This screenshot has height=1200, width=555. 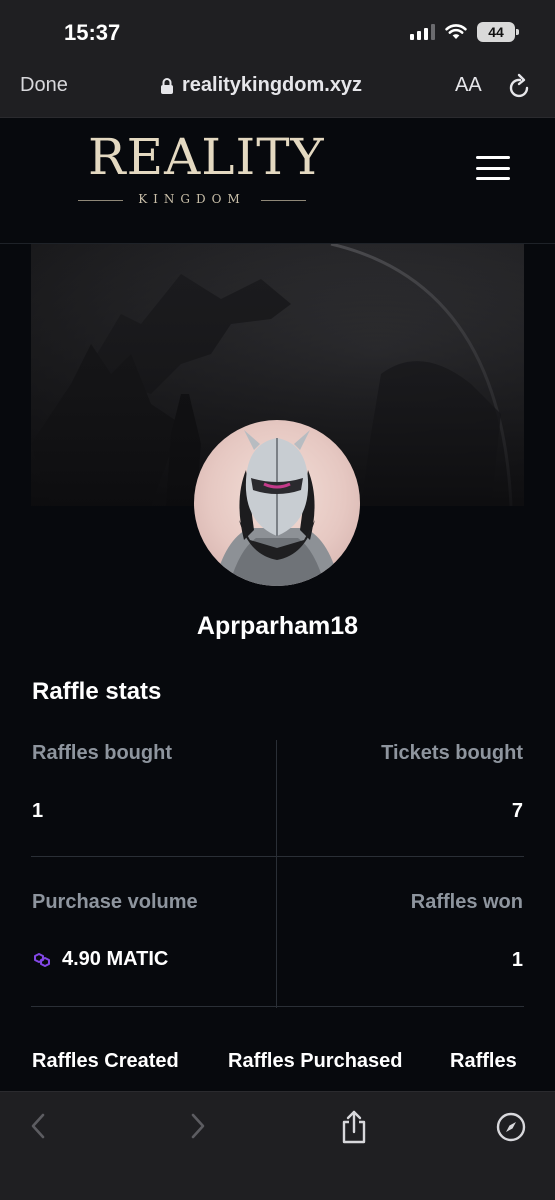 I want to click on purchase-volume-label: Purchase volume, so click(x=115, y=902).